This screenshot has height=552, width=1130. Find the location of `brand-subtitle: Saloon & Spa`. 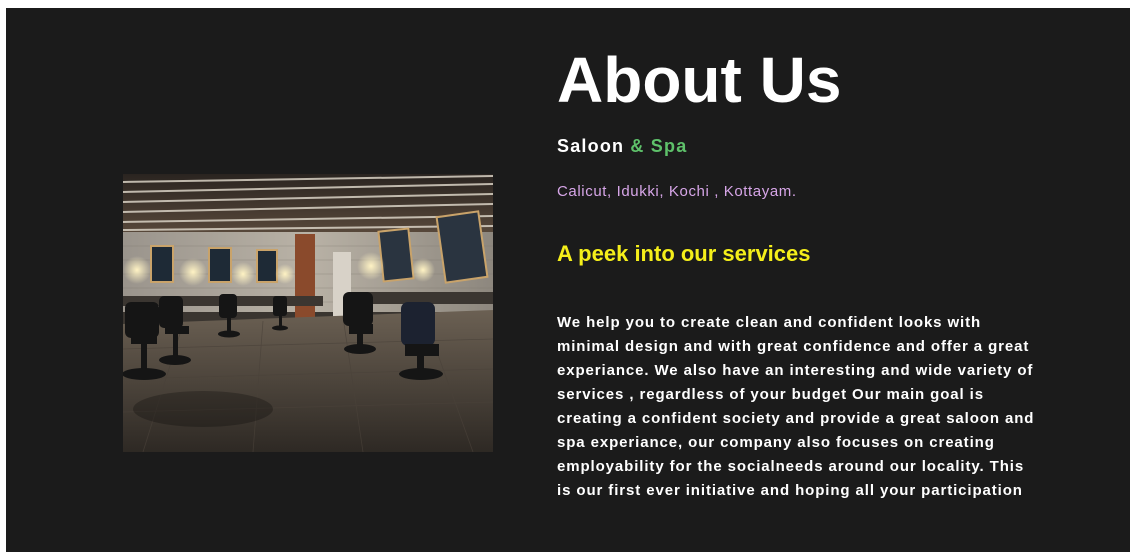

brand-subtitle: Saloon & Spa is located at coordinates (622, 146).